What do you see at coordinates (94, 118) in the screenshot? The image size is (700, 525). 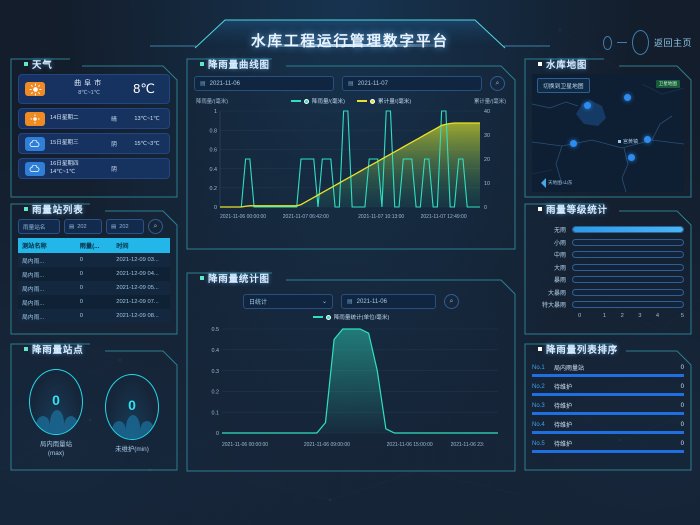 I see `weather-forecast-row: 14日星期二 晴 13℃~1℃` at bounding box center [94, 118].